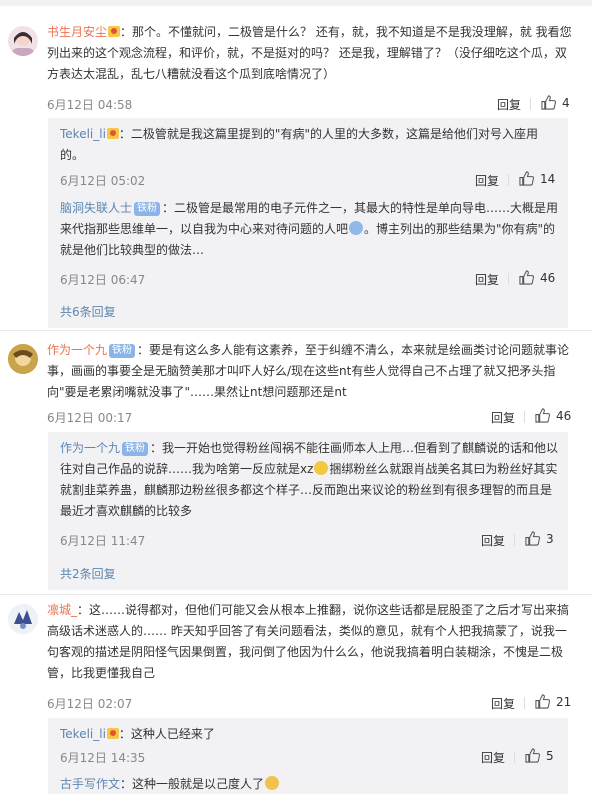 The height and width of the screenshot is (795, 592). I want to click on like-count: 21, so click(564, 702).